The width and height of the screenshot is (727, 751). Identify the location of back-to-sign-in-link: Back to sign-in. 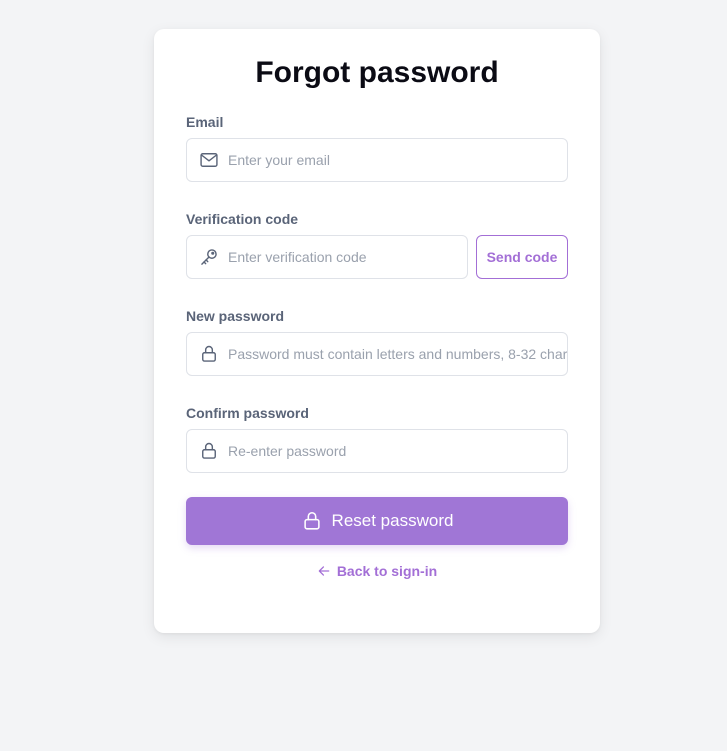
(377, 571).